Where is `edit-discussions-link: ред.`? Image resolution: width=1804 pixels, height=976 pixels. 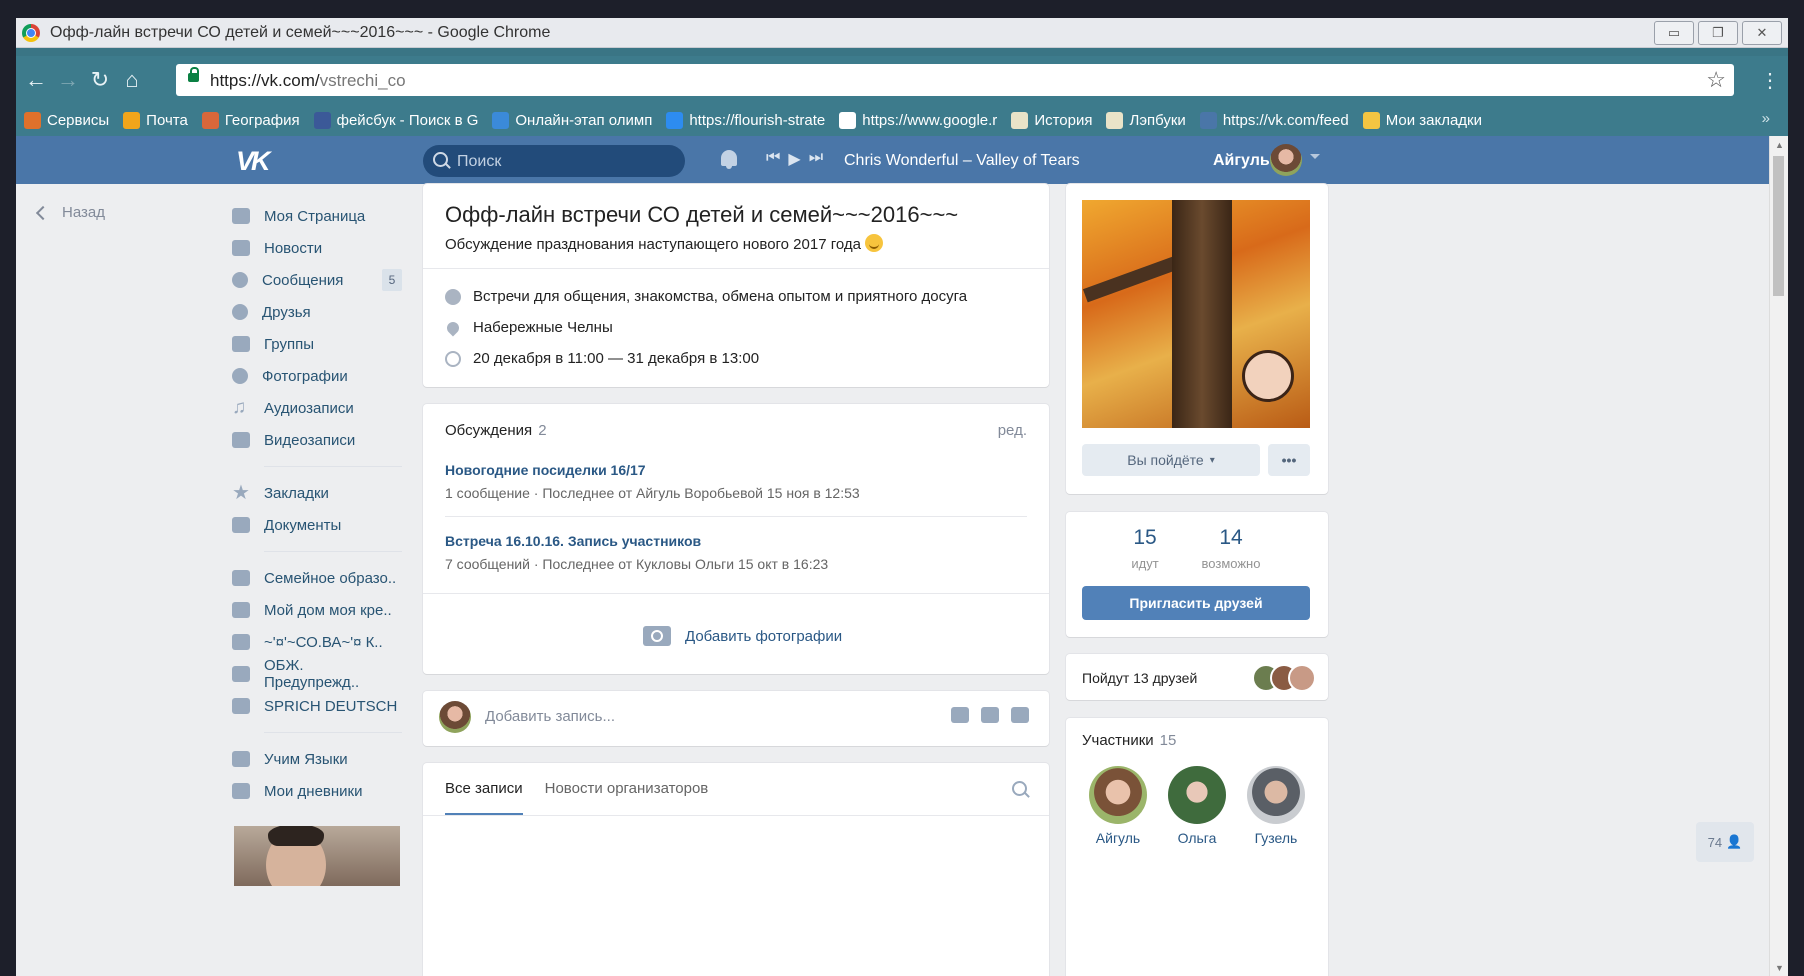
edit-discussions-link: ред. is located at coordinates (1012, 430).